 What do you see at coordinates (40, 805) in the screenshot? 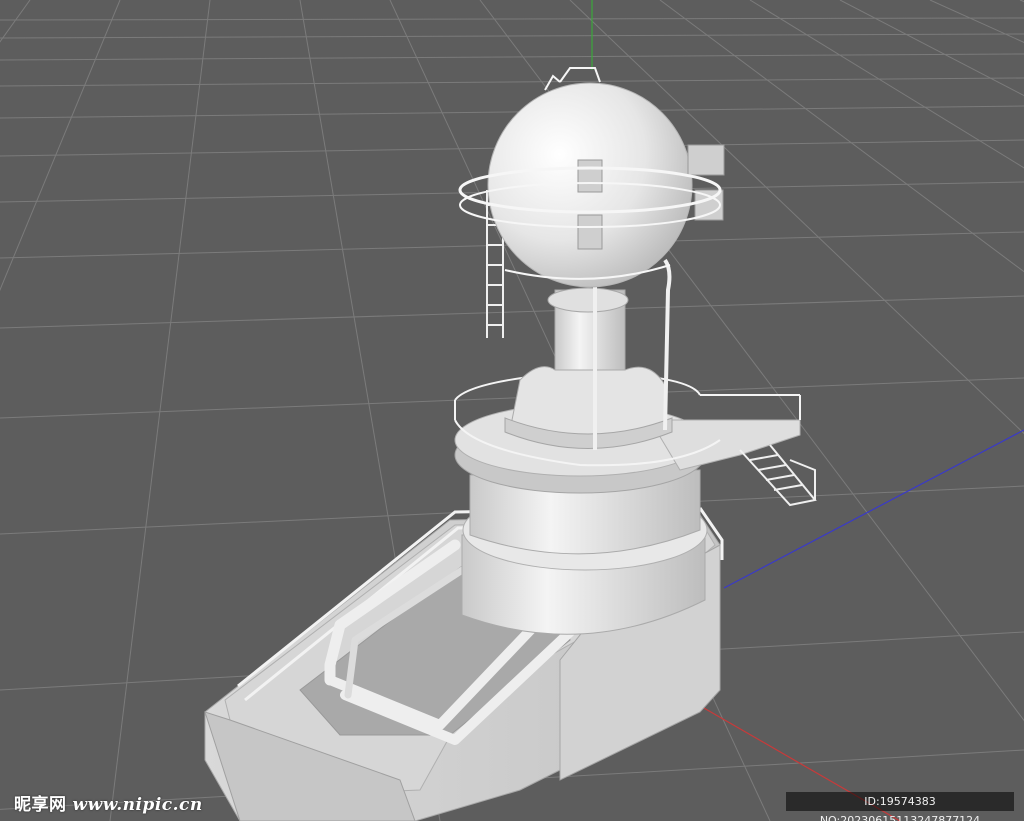
I see `watermark-brand-name: 昵享网` at bounding box center [40, 805].